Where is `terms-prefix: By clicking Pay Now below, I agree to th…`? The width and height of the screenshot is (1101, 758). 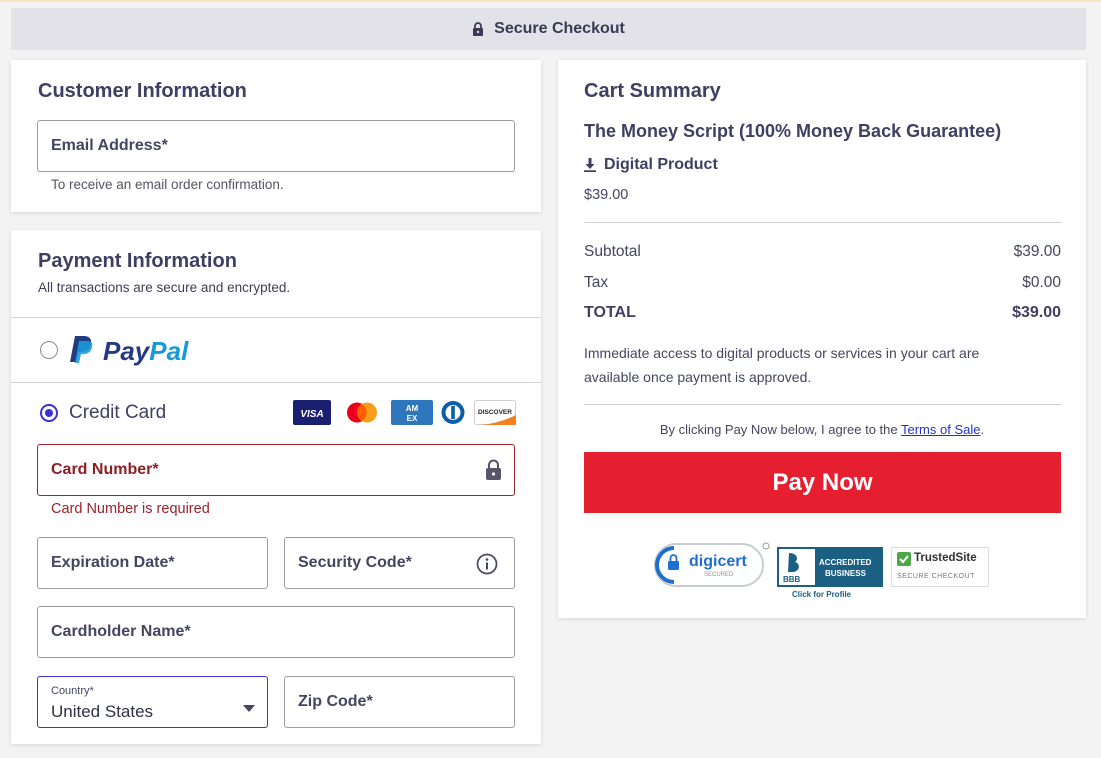 terms-prefix: By clicking Pay Now below, I agree to th… is located at coordinates (780, 429).